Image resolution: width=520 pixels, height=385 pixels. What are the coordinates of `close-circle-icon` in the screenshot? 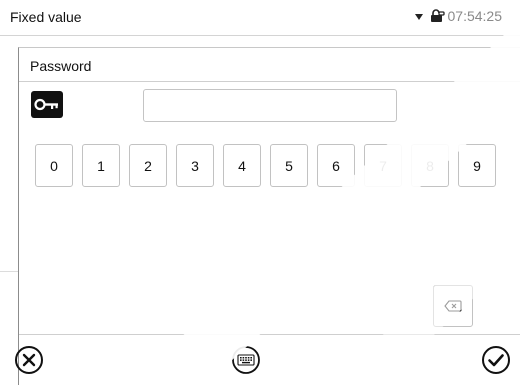 It's located at (29, 360).